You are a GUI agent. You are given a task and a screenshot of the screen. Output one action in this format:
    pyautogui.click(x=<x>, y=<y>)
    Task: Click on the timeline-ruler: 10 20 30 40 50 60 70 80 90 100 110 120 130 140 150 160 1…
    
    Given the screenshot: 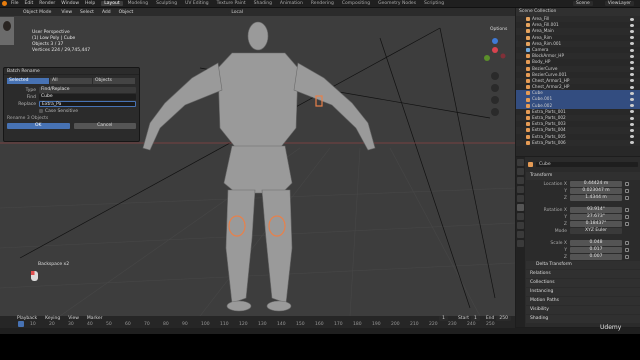 What is the action you would take?
    pyautogui.click(x=257, y=324)
    